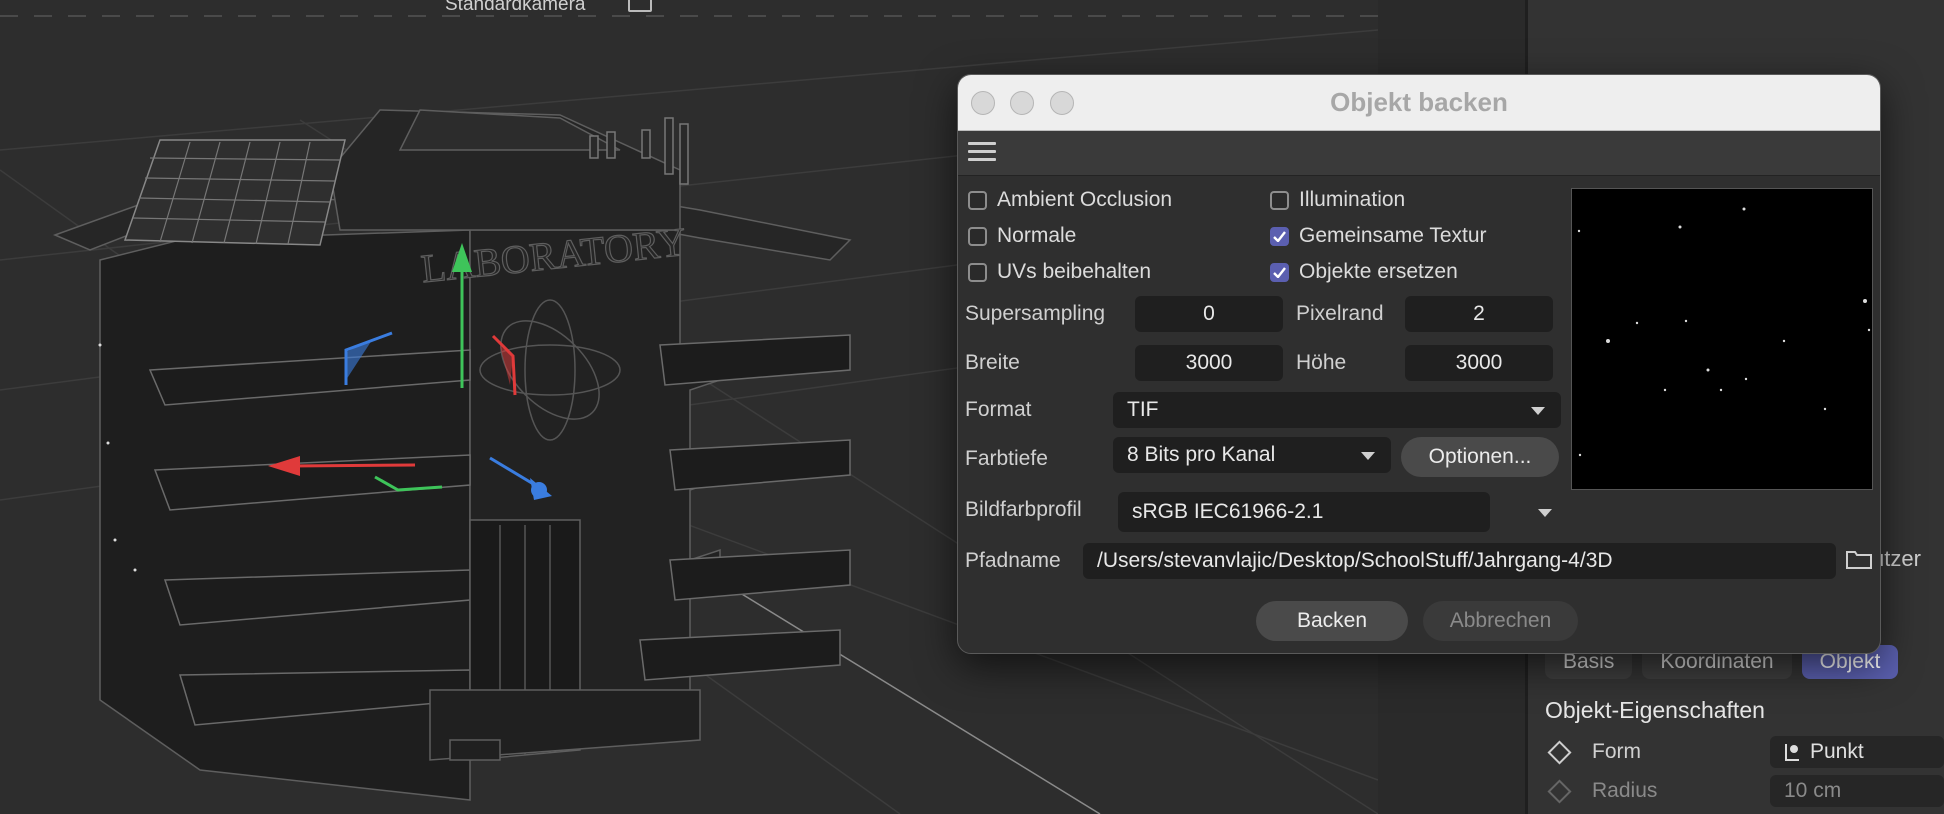  I want to click on format-value: TIF, so click(1143, 409).